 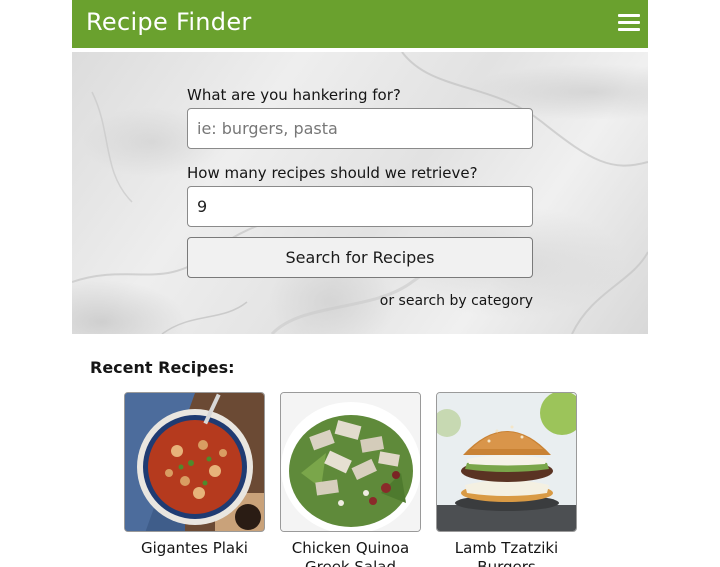 I want to click on chicken-salad-photo, so click(x=350, y=462).